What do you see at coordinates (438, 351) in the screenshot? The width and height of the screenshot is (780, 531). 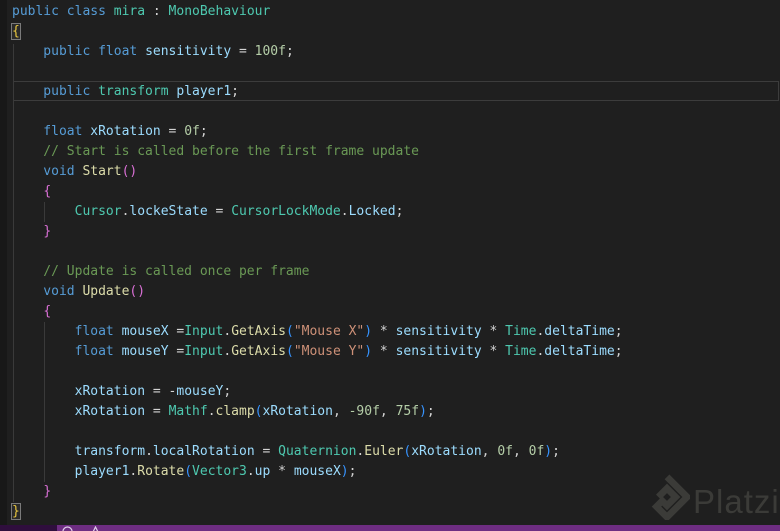 I see `code-token: sensitivity` at bounding box center [438, 351].